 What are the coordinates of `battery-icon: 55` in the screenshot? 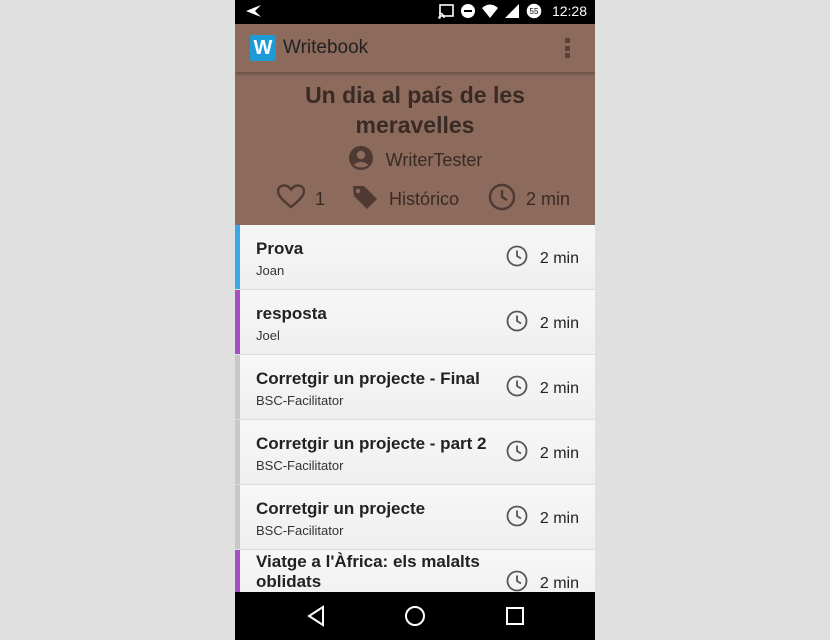 It's located at (534, 11).